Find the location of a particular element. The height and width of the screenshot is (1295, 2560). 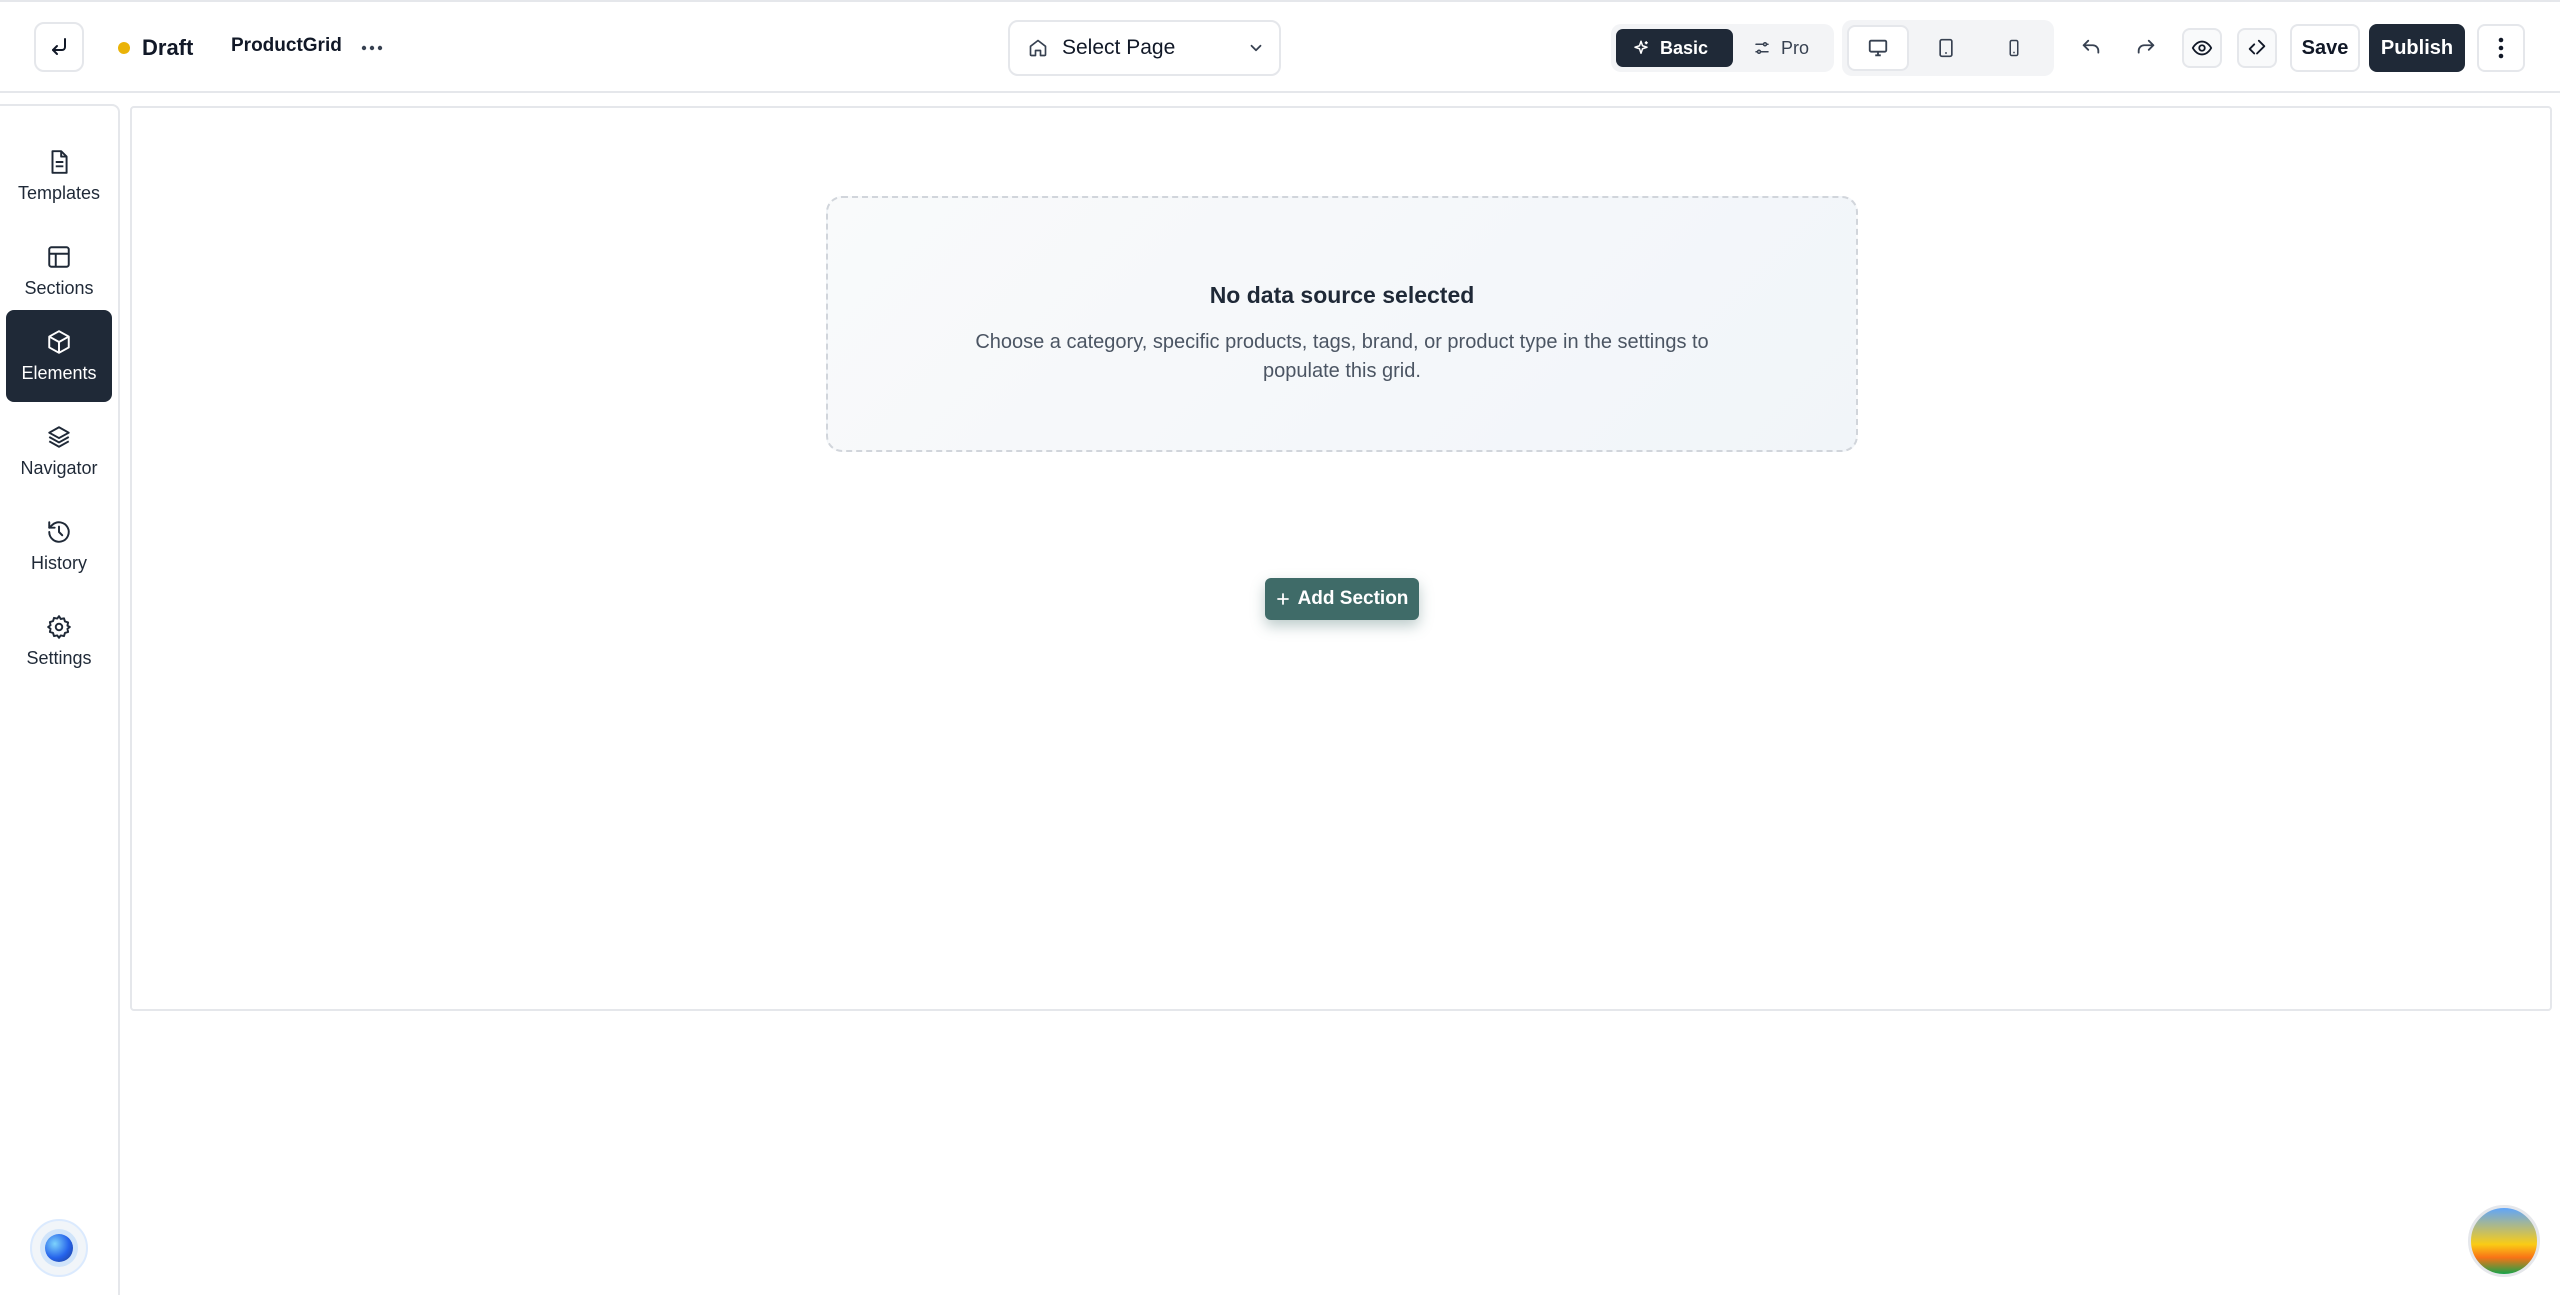

sliders-icon is located at coordinates (1762, 48).